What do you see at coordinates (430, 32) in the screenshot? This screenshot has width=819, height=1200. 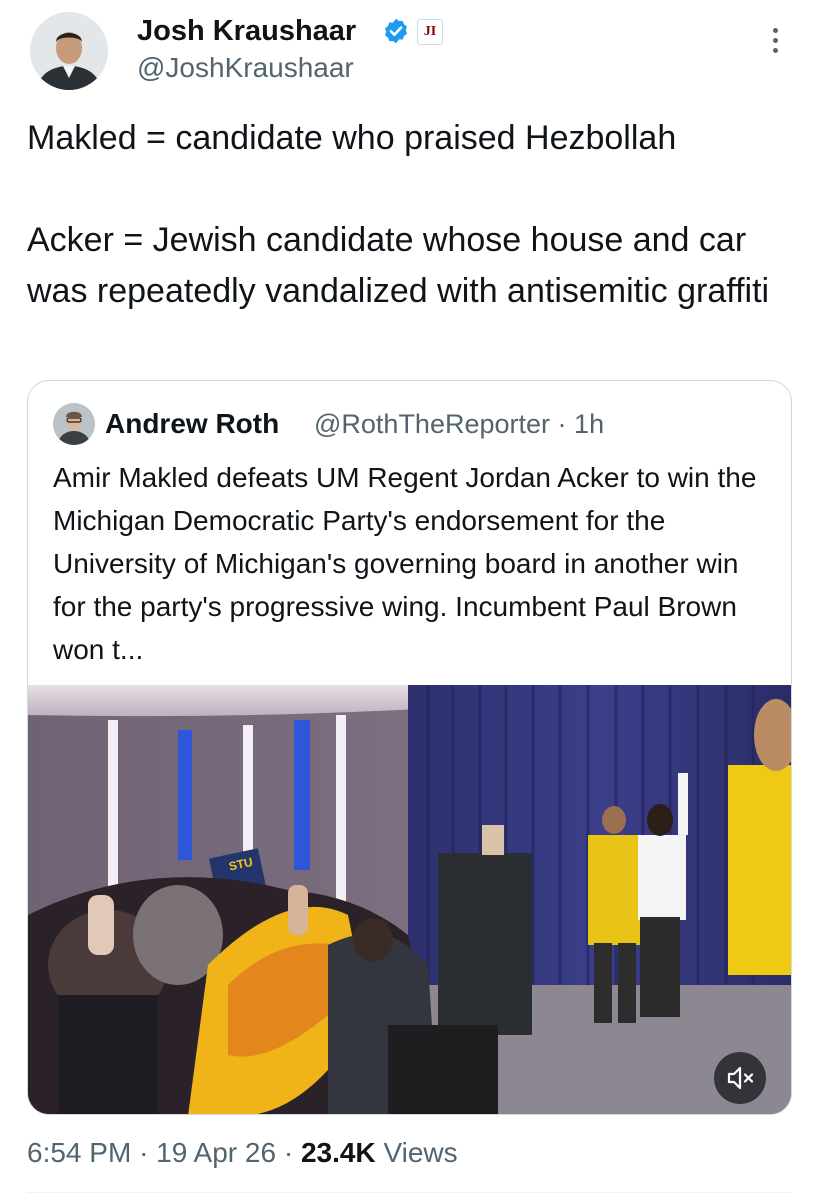 I see `affiliation-badge: JI` at bounding box center [430, 32].